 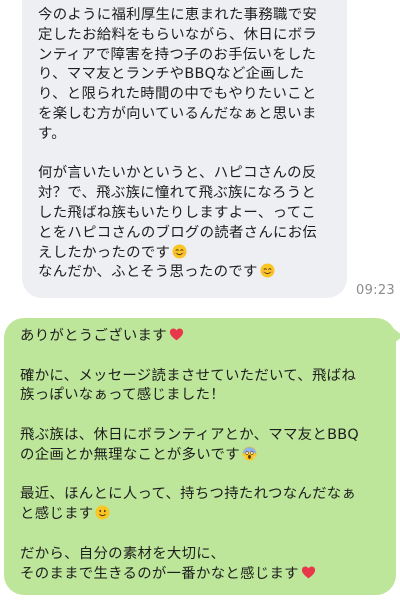 I want to click on message-text: えしたかったのです, so click(x=104, y=252).